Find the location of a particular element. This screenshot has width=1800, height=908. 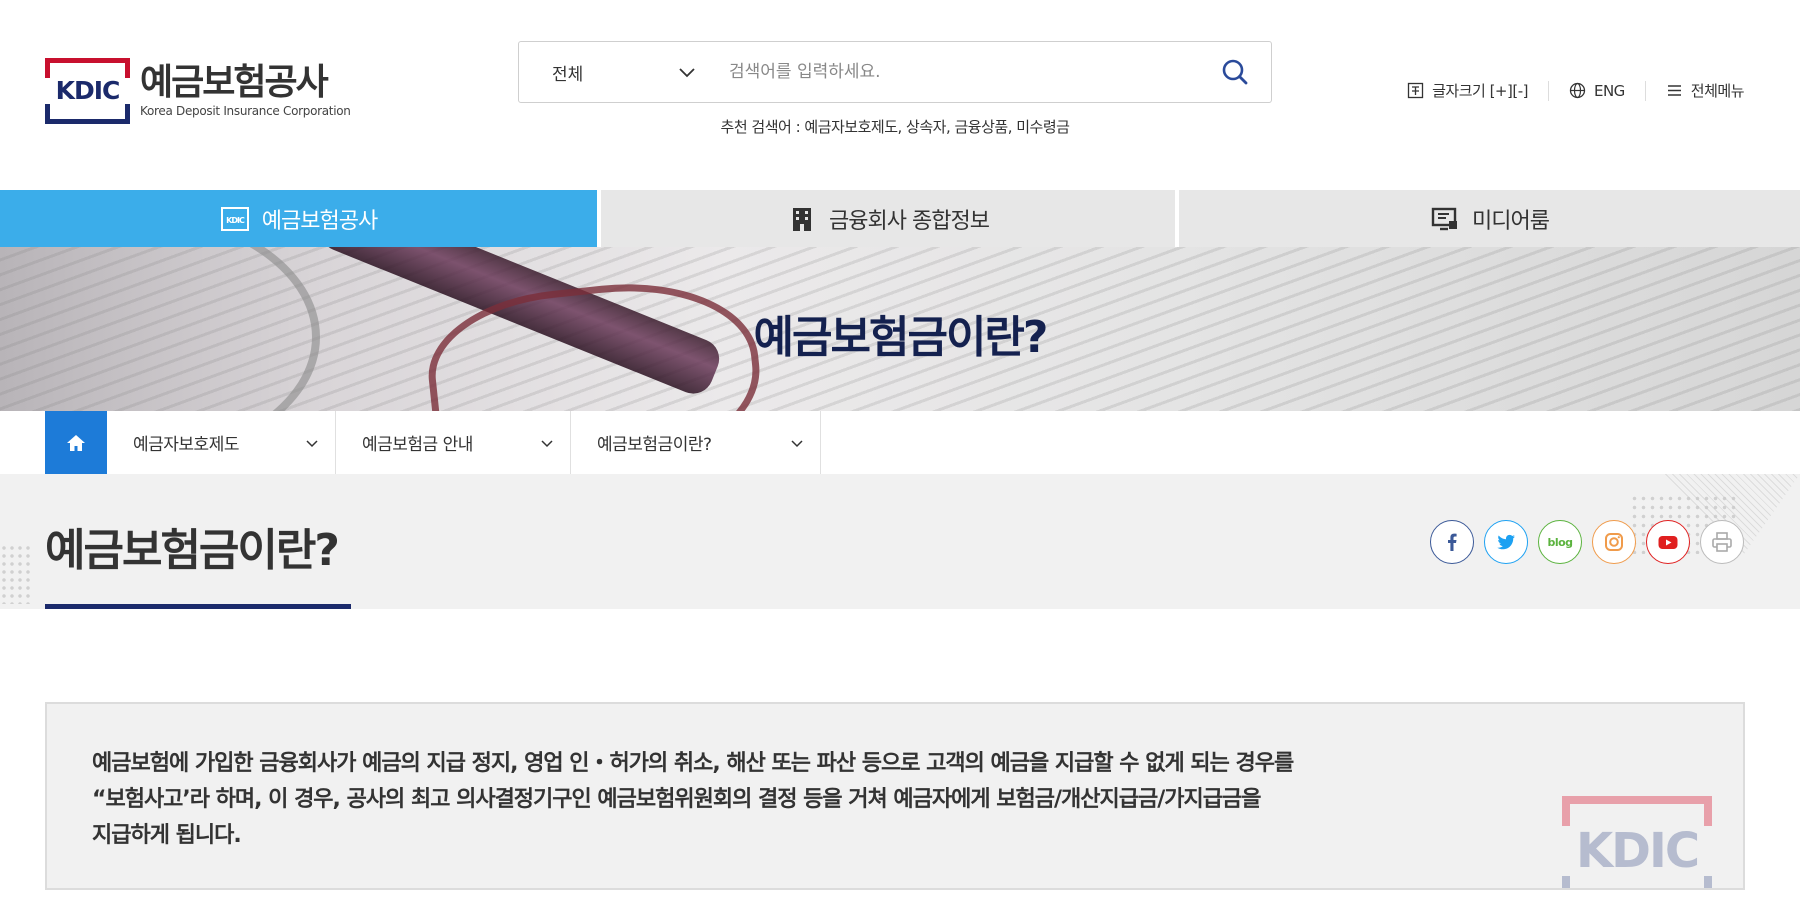

kdic-watermark: KDIC is located at coordinates (1637, 842).